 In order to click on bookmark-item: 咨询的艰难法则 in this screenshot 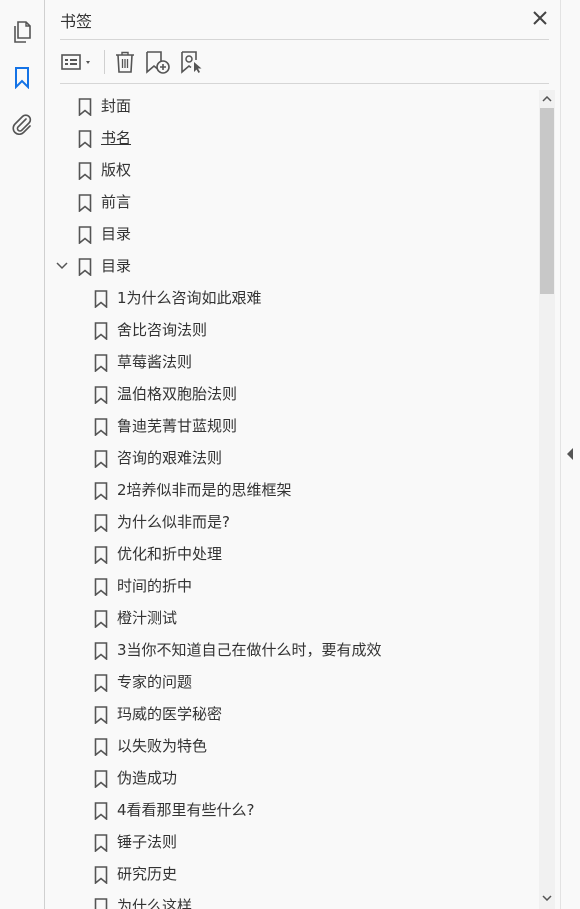, I will do `click(292, 458)`.